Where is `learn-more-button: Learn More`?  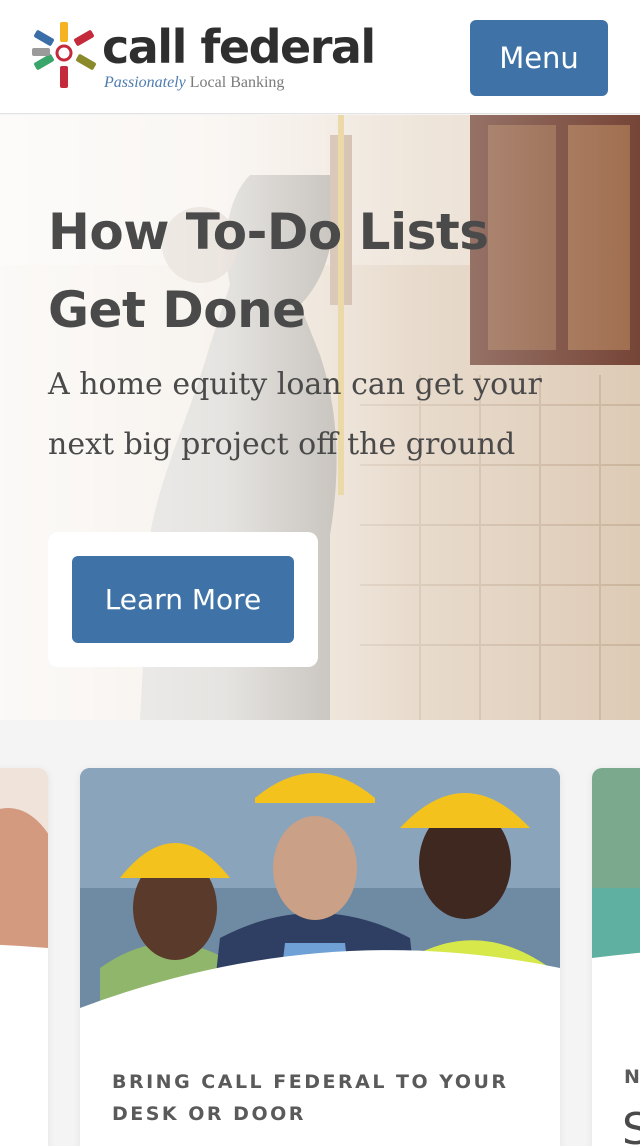 learn-more-button: Learn More is located at coordinates (183, 599).